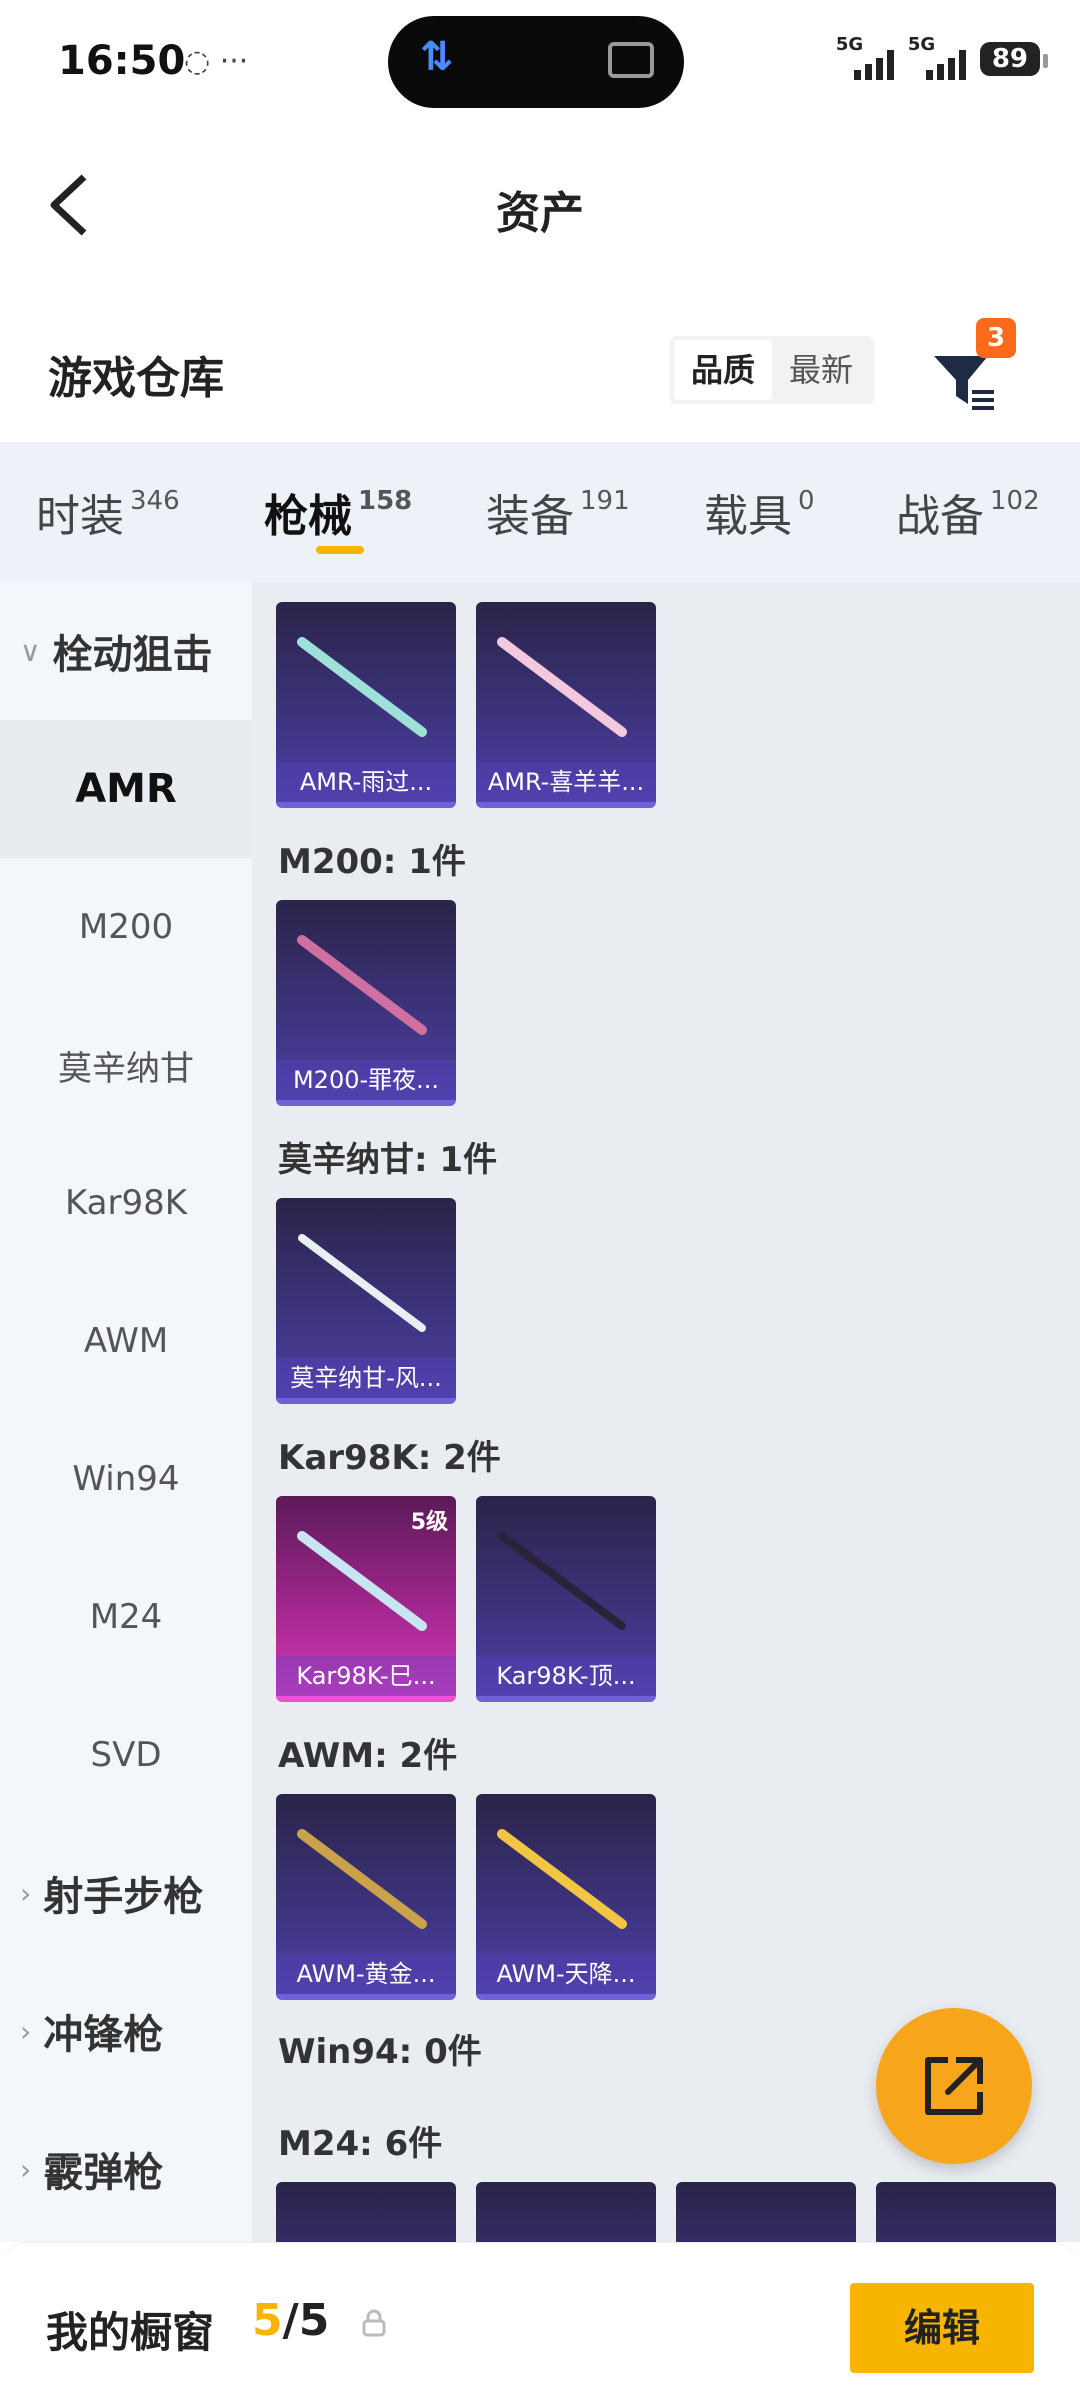  Describe the element at coordinates (30, 651) in the screenshot. I see `chevron-down-icon: ∨` at that location.